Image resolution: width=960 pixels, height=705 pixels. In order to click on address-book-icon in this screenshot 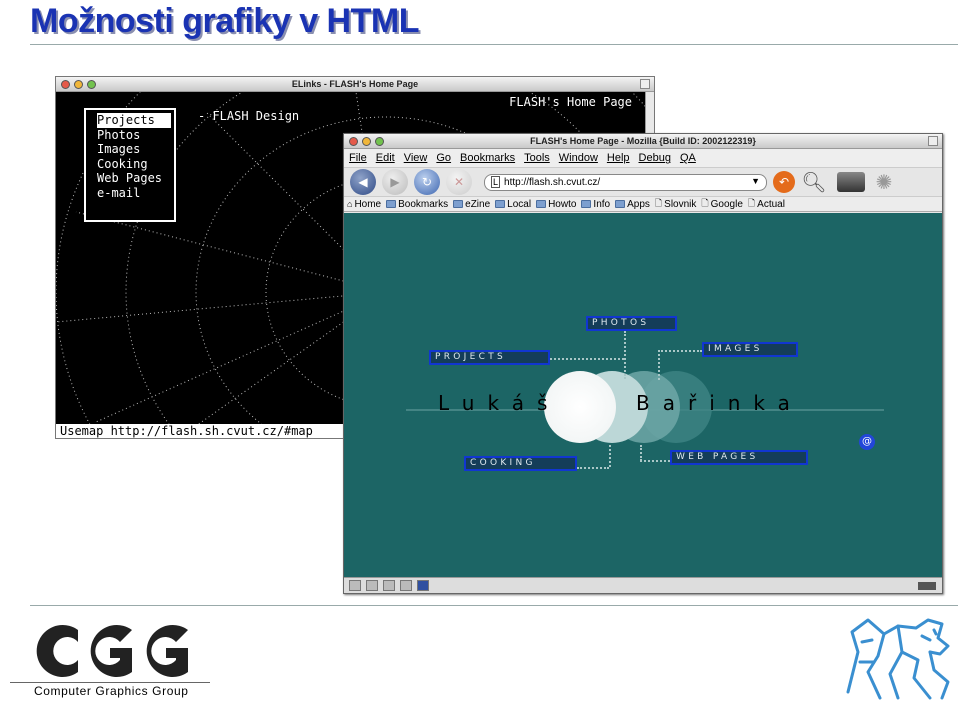, I will do `click(406, 585)`.